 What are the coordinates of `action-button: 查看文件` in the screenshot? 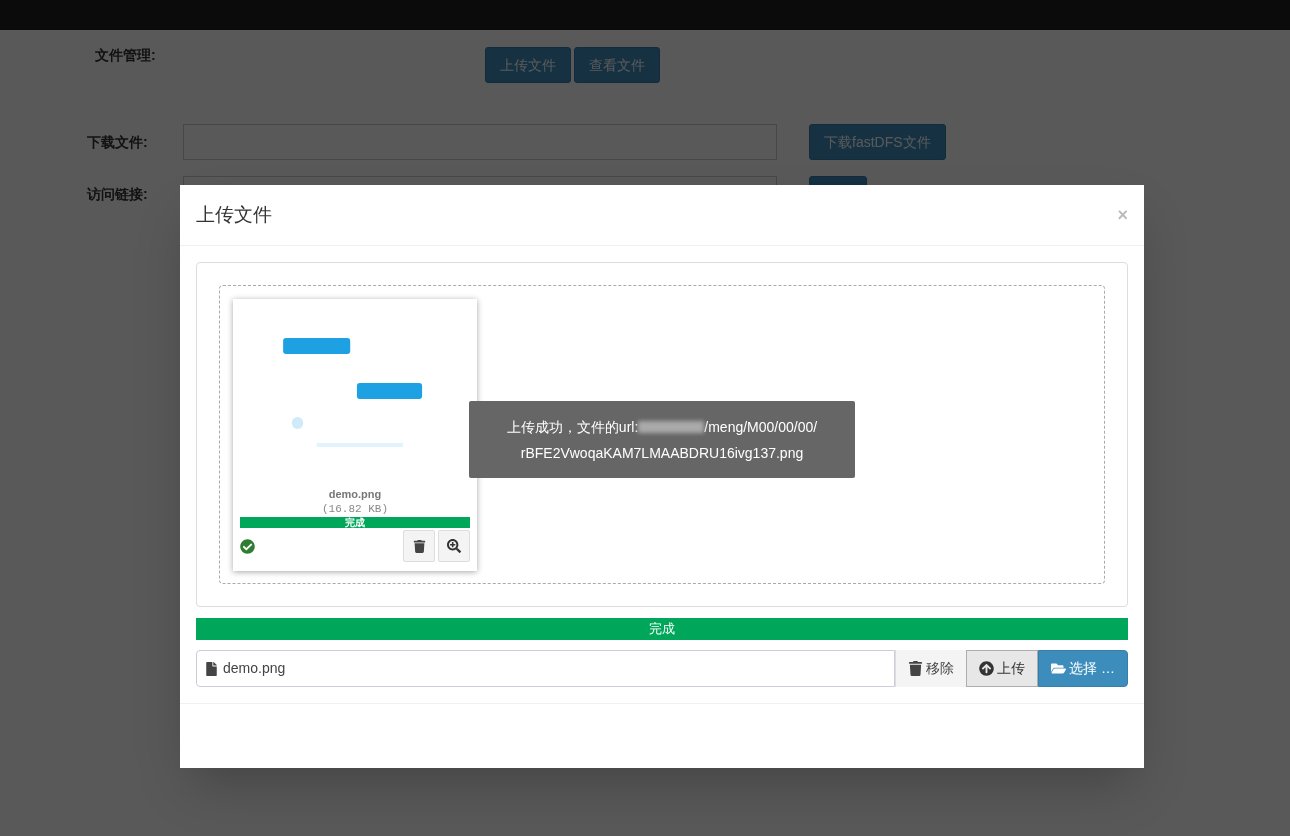 It's located at (617, 65).